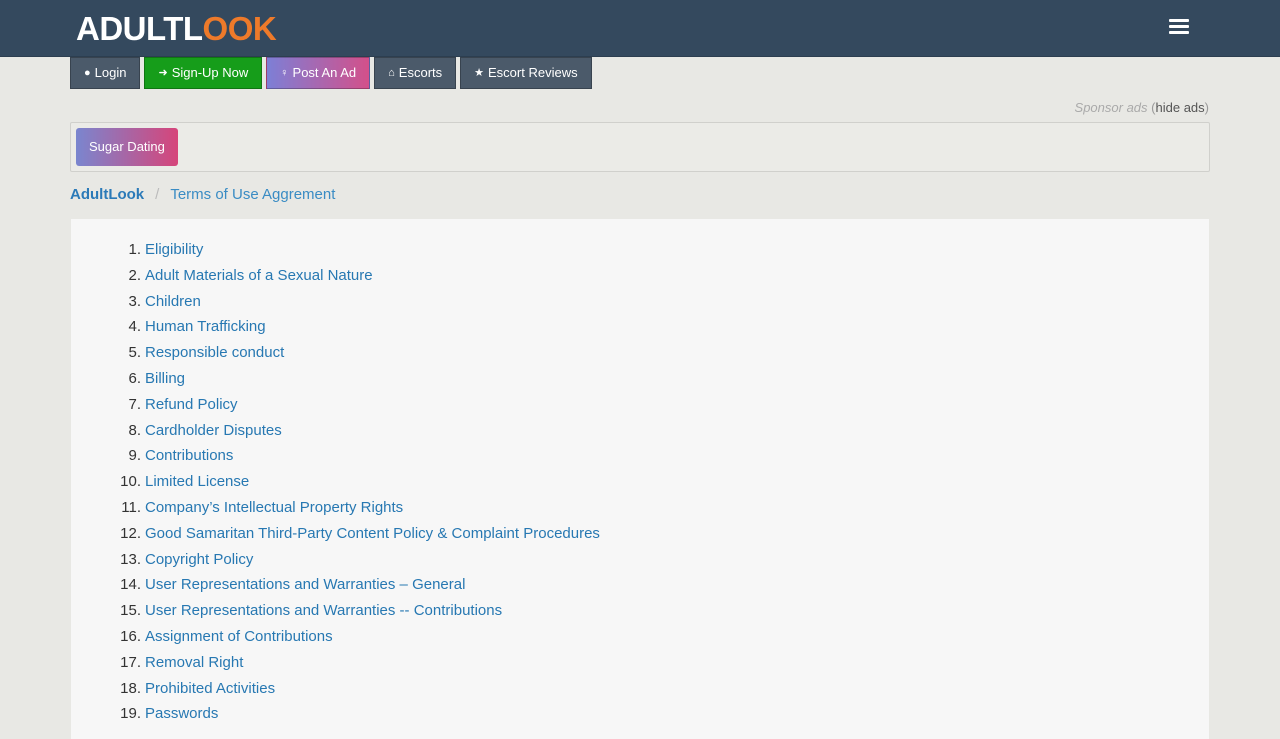 The image size is (1280, 739). Describe the element at coordinates (252, 194) in the screenshot. I see `breadcrumb-current: Terms of Use Aggrement` at that location.